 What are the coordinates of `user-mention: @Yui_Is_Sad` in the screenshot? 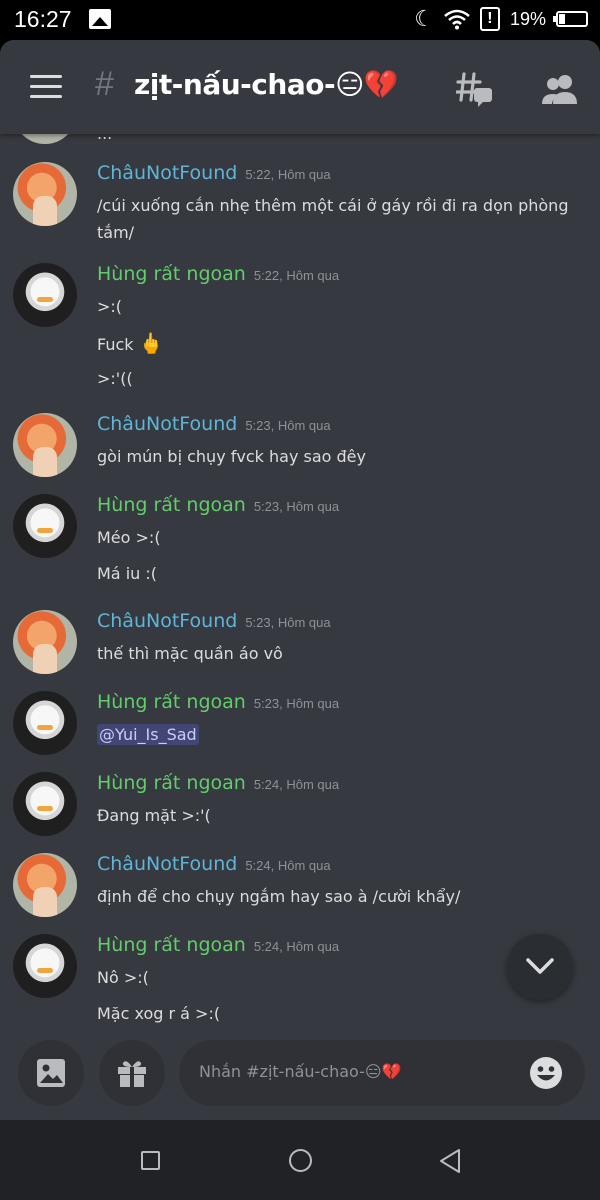 It's located at (148, 734).